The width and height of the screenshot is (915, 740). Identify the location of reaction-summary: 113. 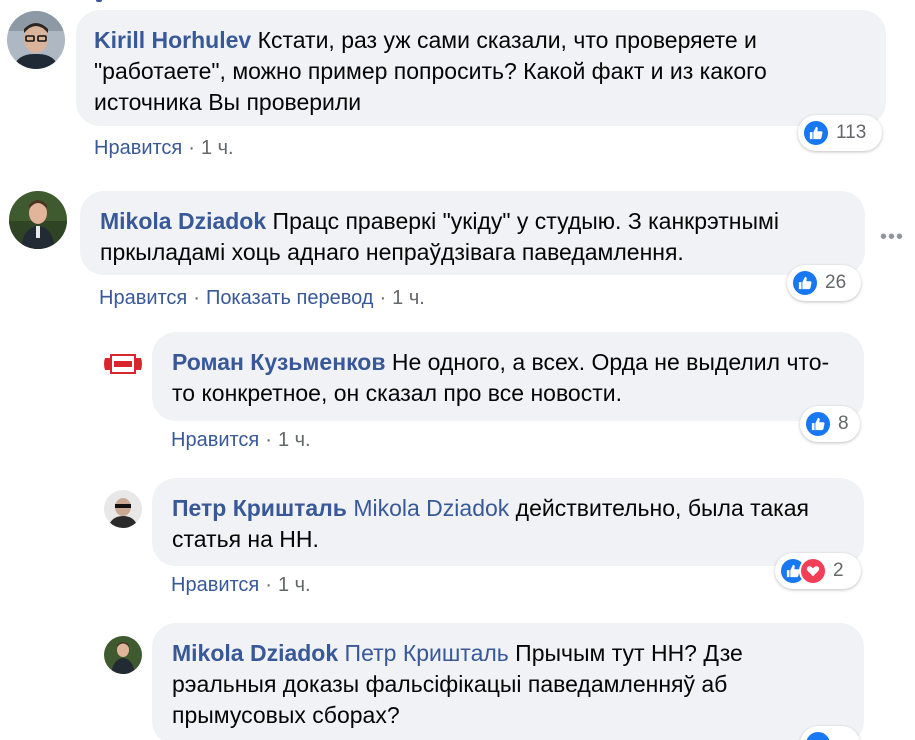
(840, 133).